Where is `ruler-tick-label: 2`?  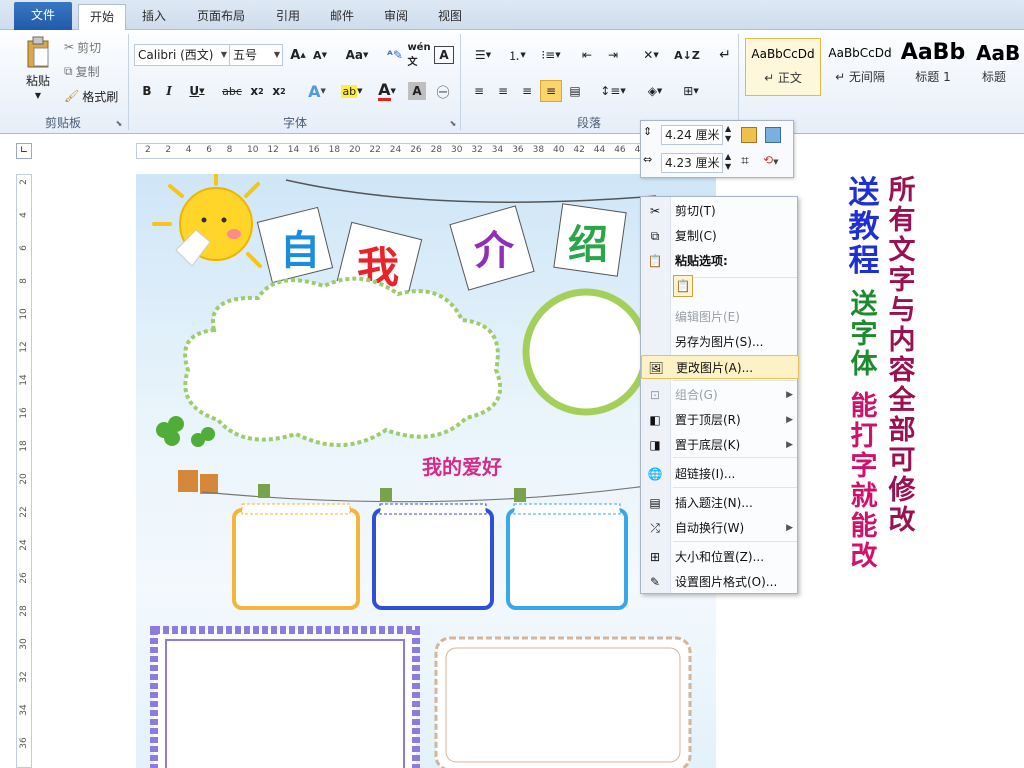 ruler-tick-label: 2 is located at coordinates (148, 150).